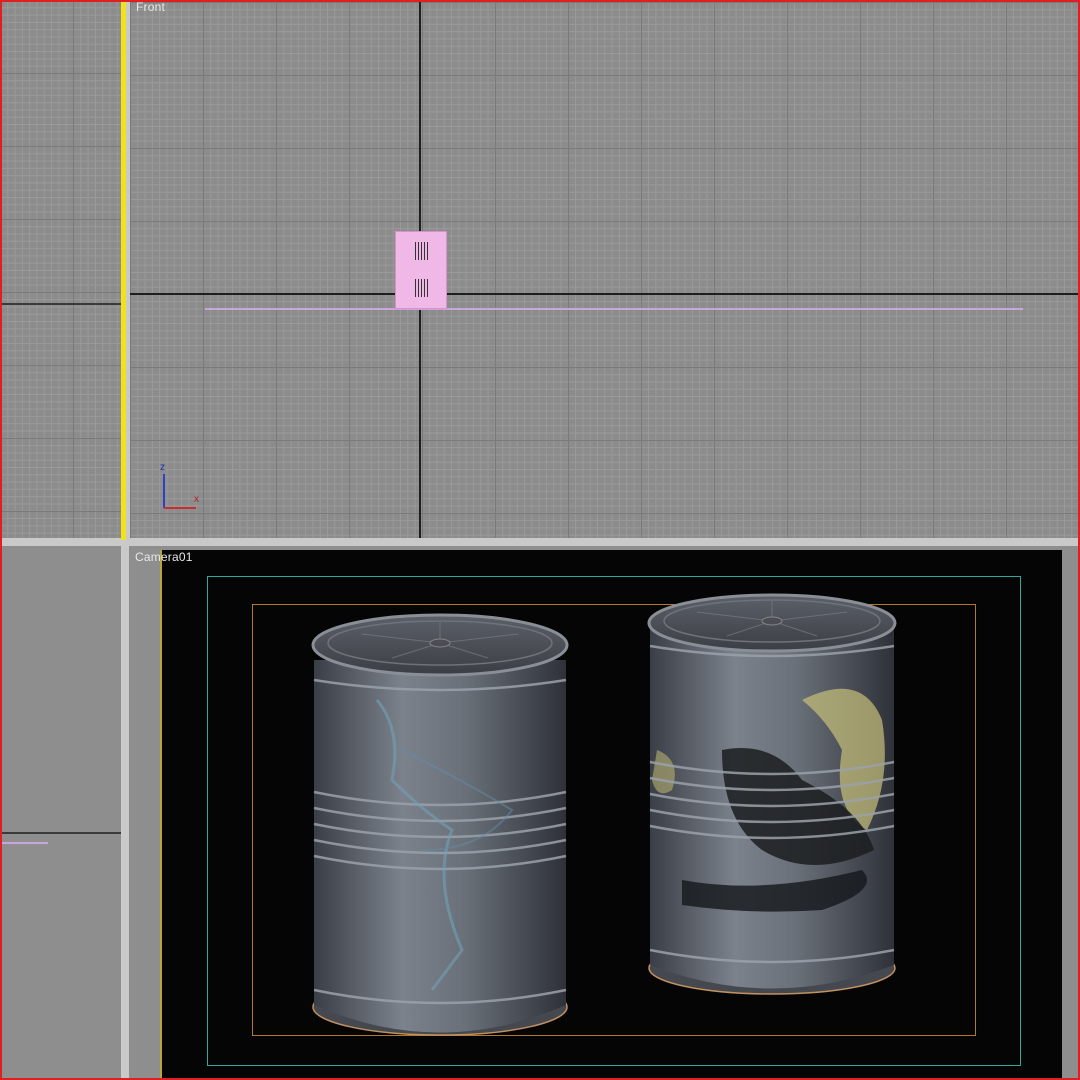 This screenshot has height=1080, width=1080. What do you see at coordinates (60, 269) in the screenshot?
I see `viewport-top-left` at bounding box center [60, 269].